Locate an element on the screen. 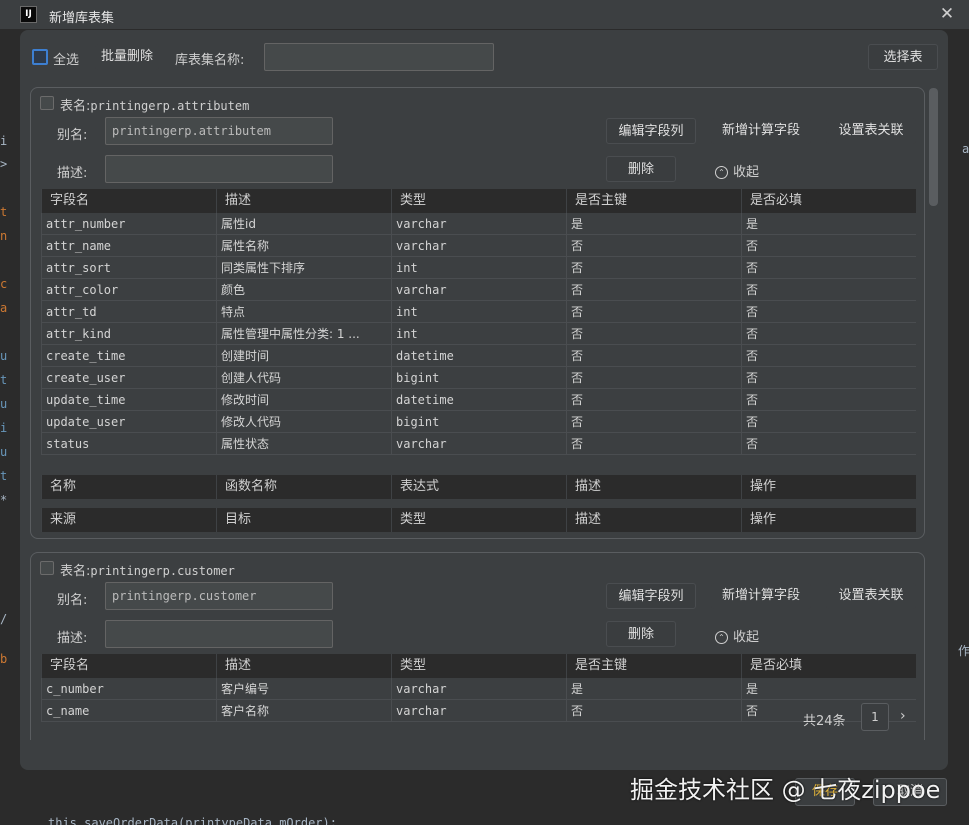 This screenshot has height=825, width=969. table-cell: update_user is located at coordinates (128, 422).